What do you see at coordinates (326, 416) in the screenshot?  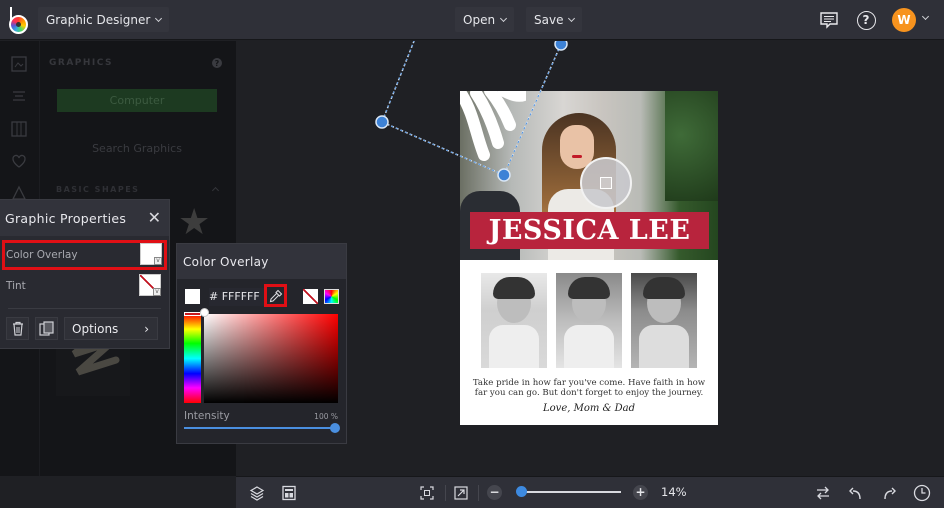 I see `intensity-value: 100 %` at bounding box center [326, 416].